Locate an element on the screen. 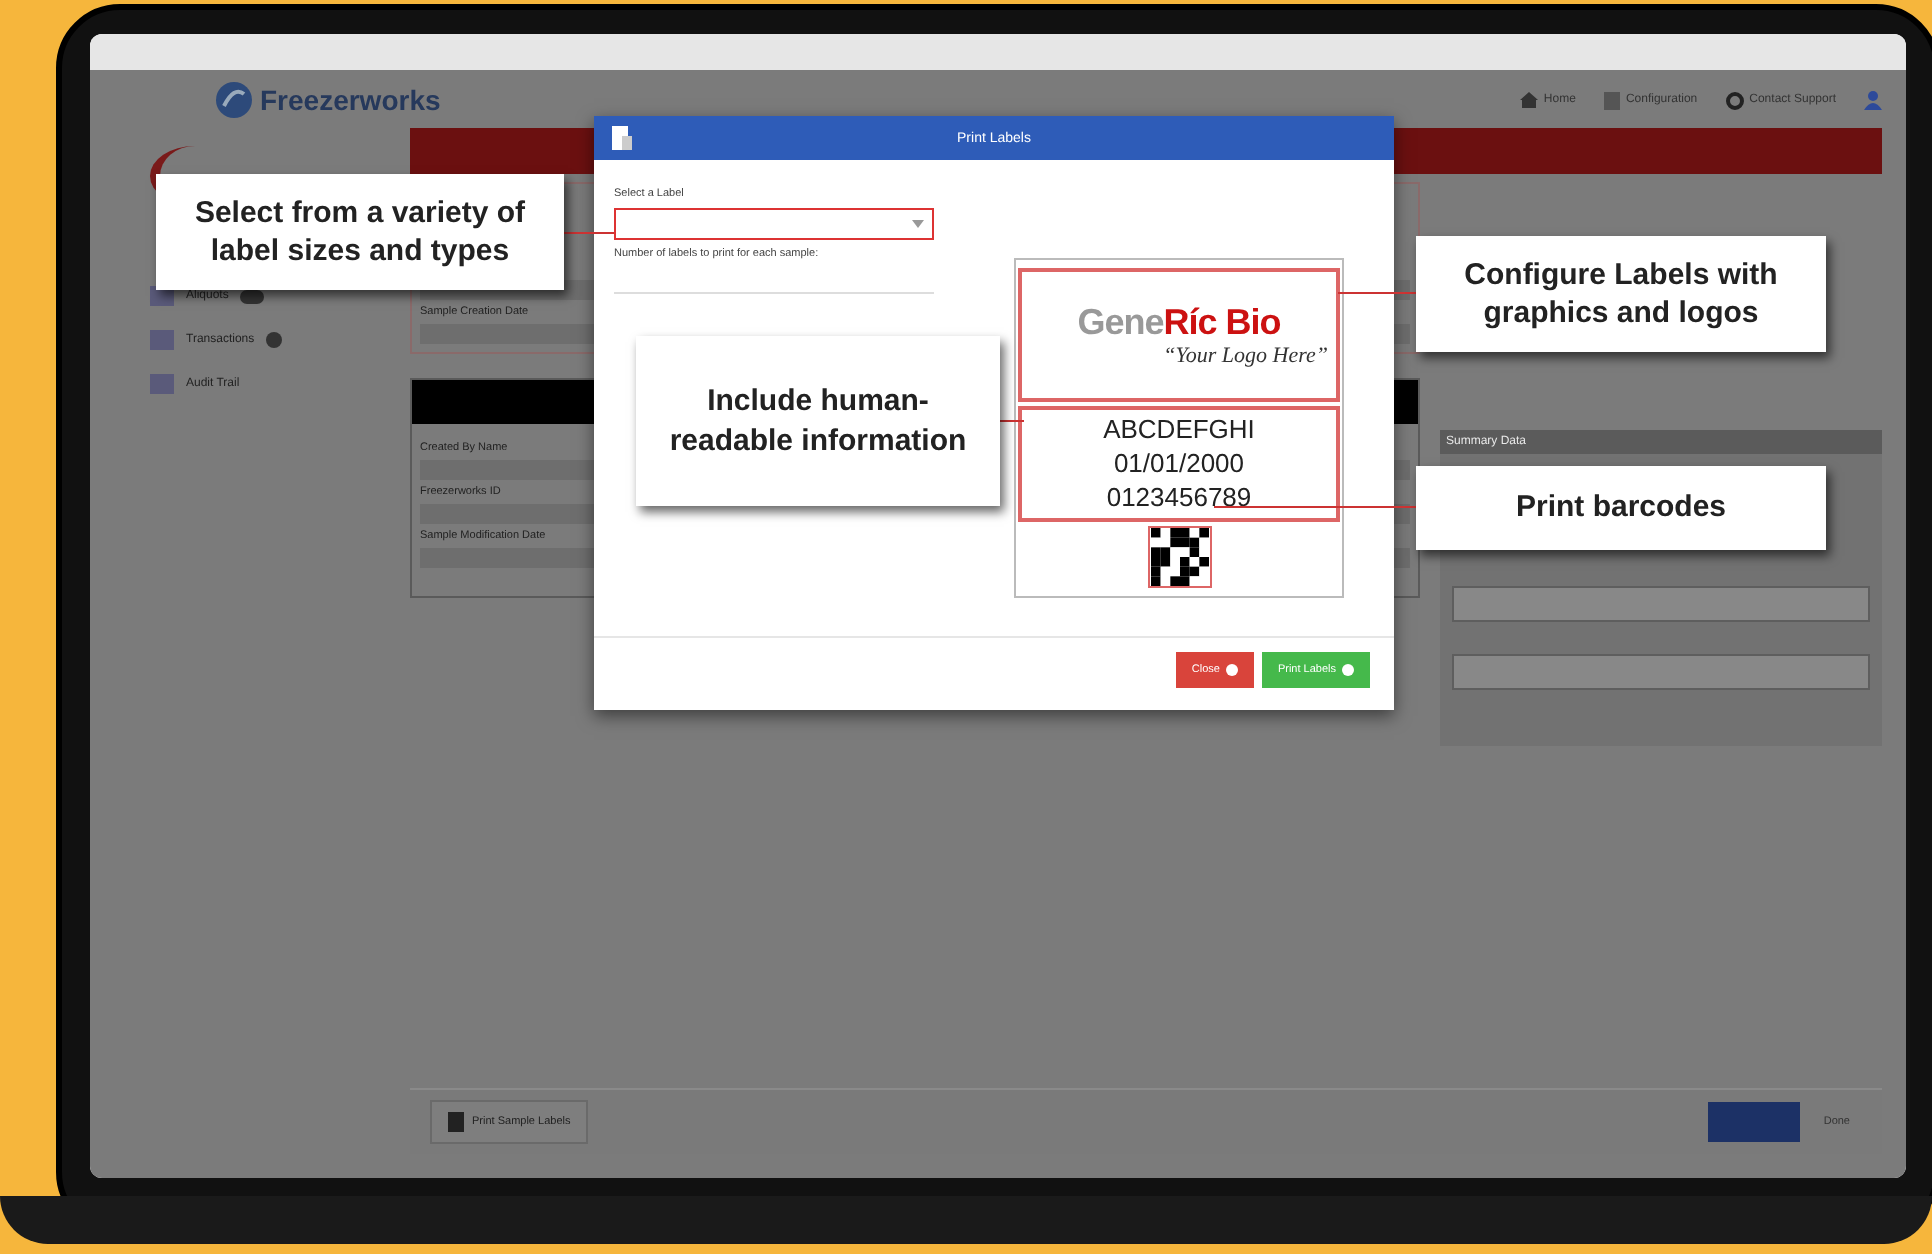  company-logo: GeneRíc Bio “Your Logo Here” is located at coordinates (1179, 335).